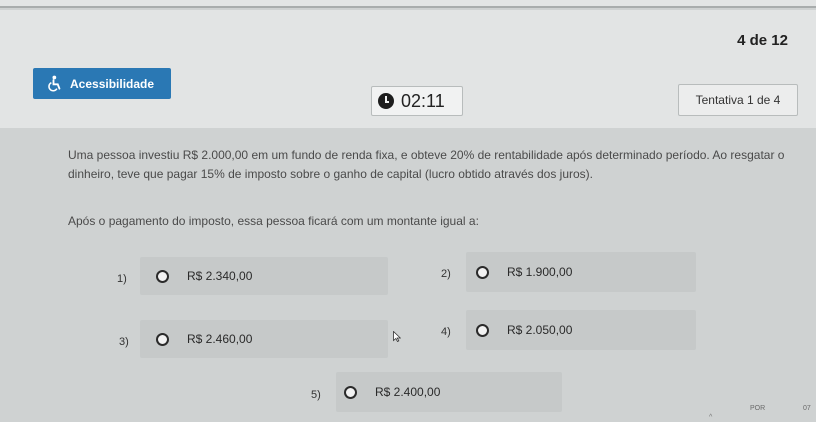 Image resolution: width=816 pixels, height=422 pixels. Describe the element at coordinates (397, 336) in the screenshot. I see `mouse-cursor-icon` at that location.